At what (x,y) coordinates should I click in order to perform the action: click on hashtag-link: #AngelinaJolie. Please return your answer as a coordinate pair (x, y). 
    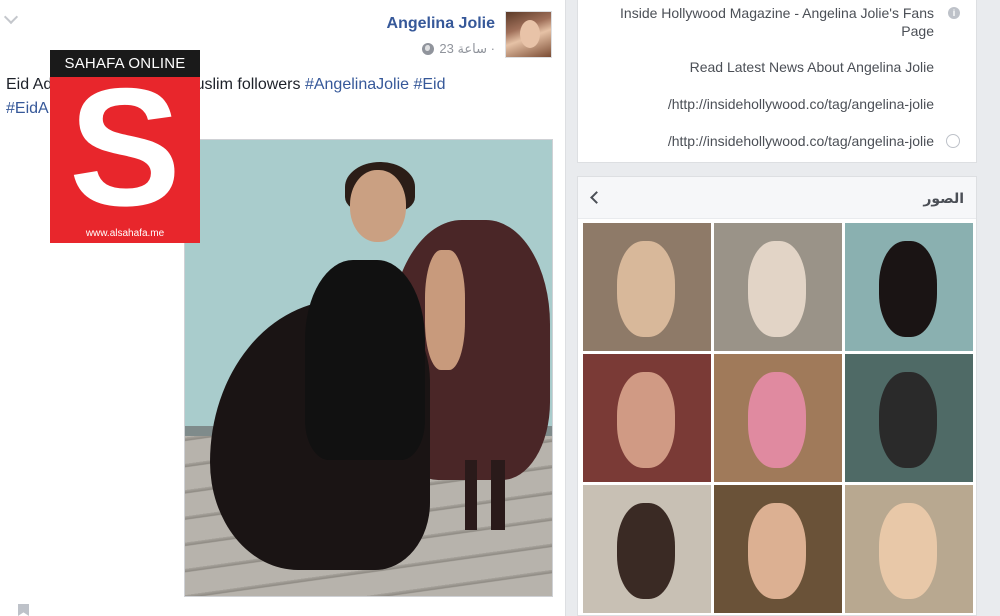
    Looking at the image, I should click on (357, 84).